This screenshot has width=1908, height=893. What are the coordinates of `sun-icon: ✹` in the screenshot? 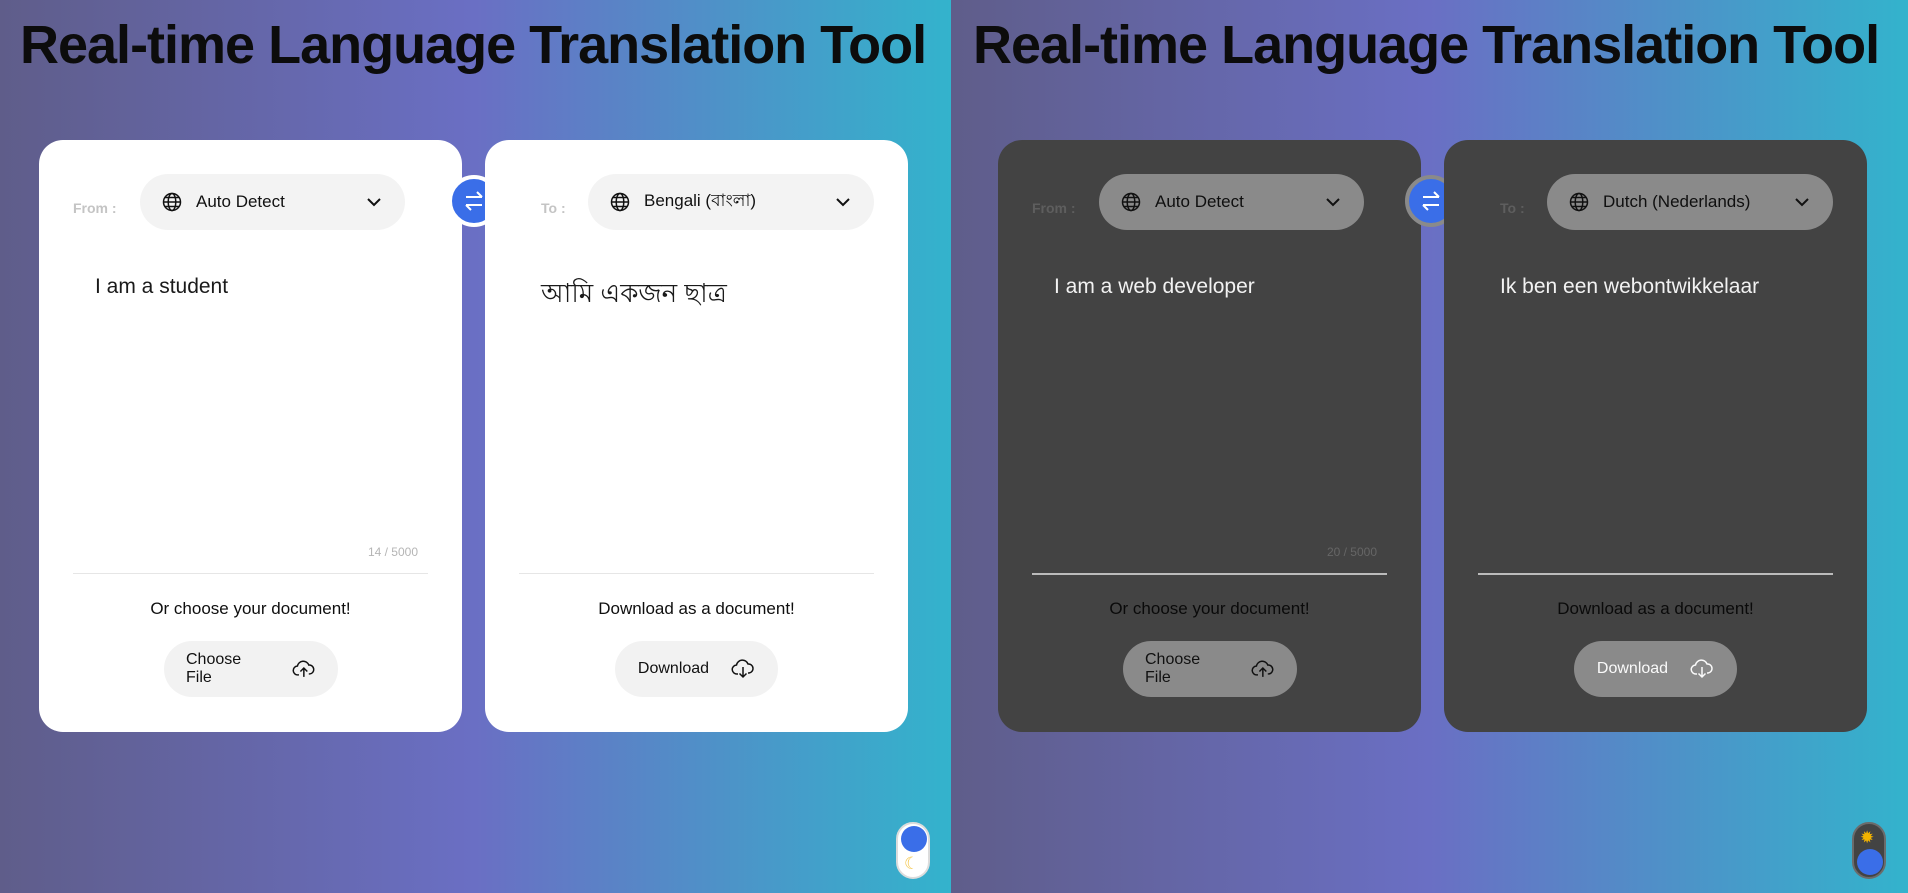 It's located at (1867, 837).